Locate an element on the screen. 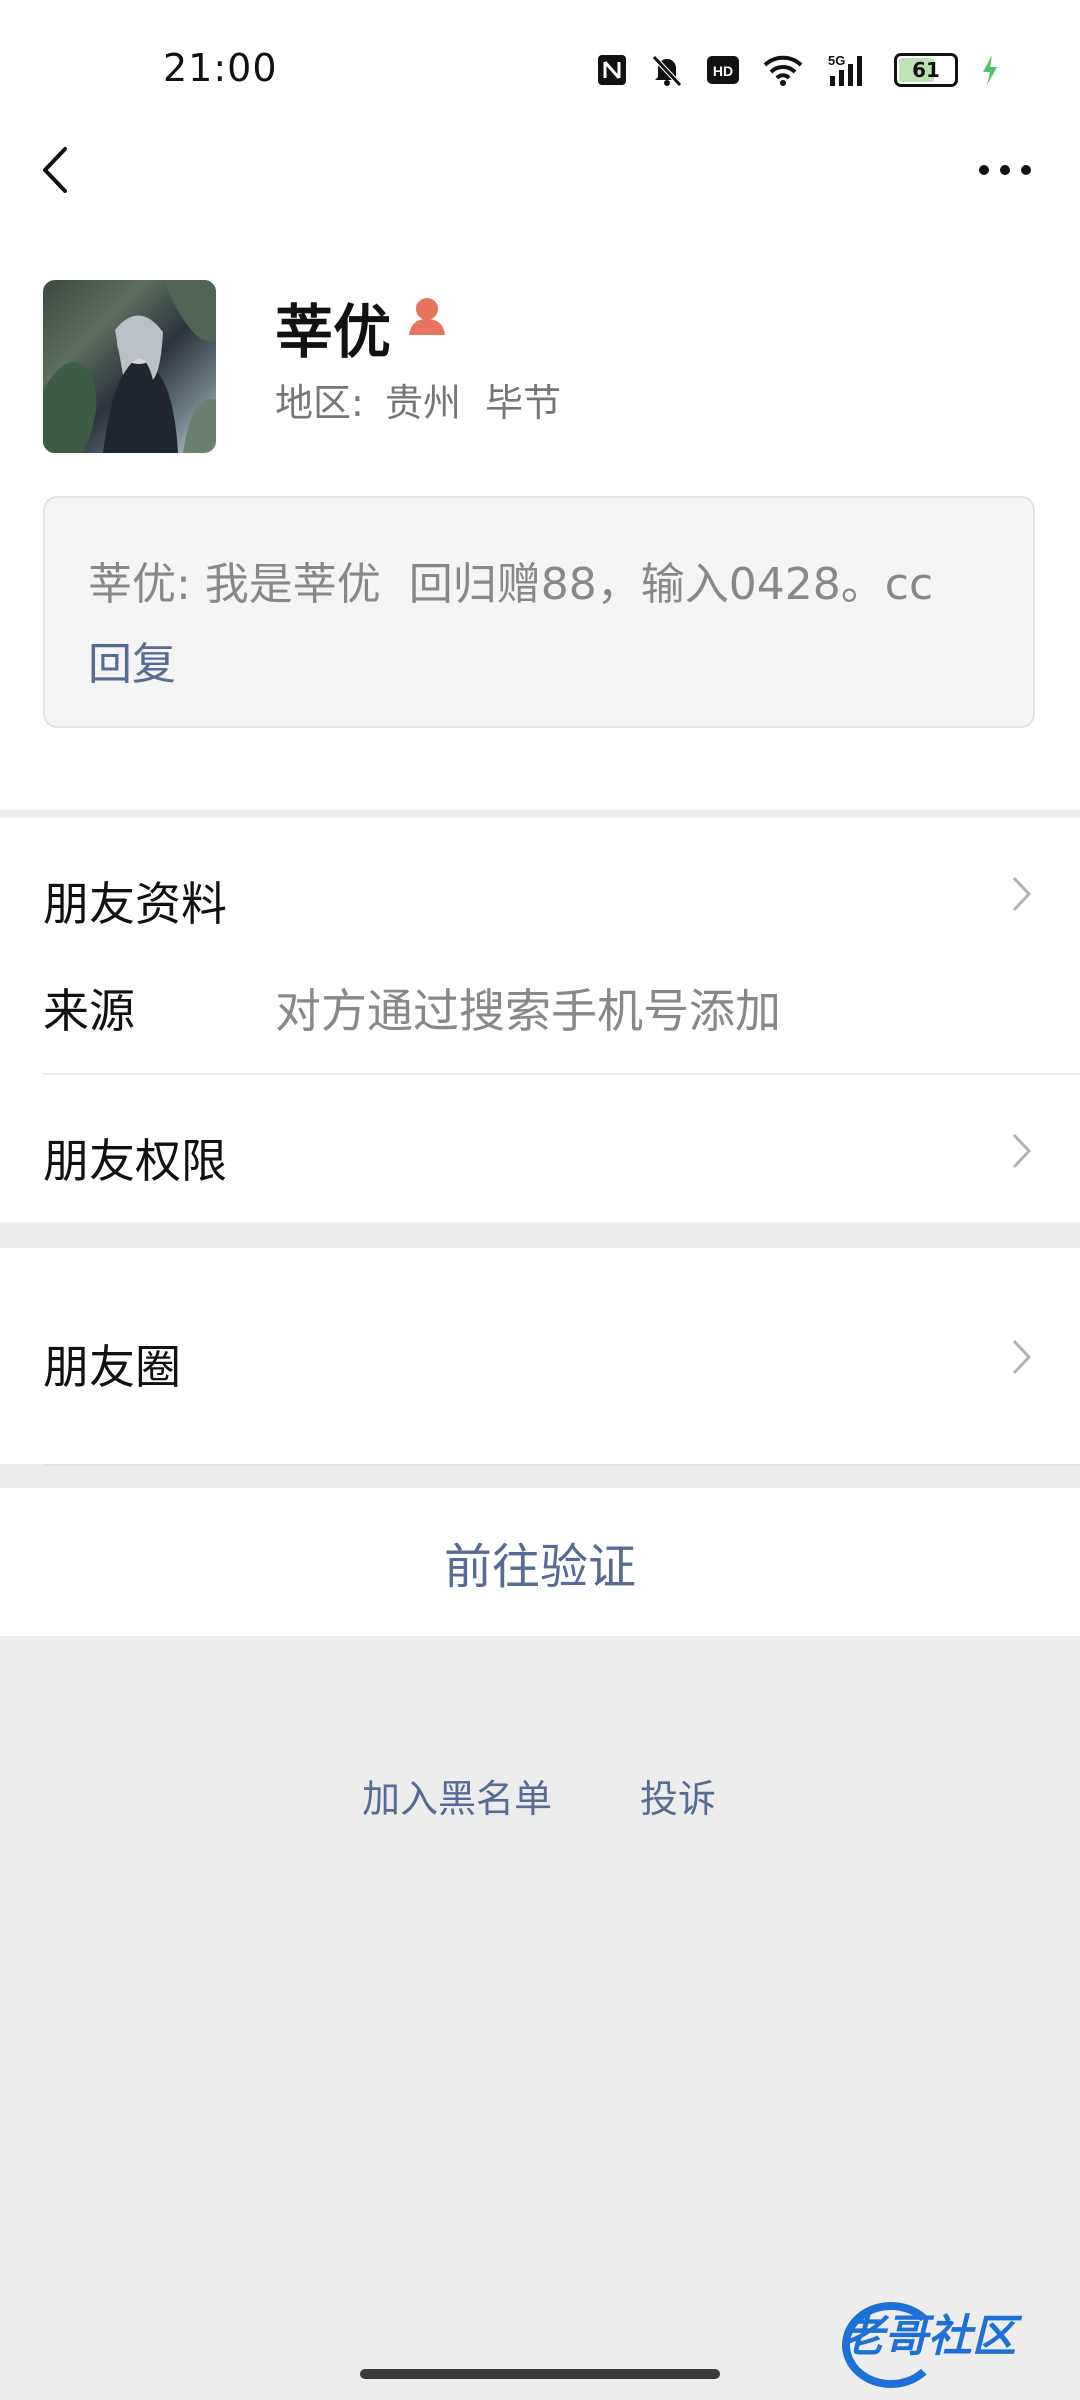 This screenshot has height=2400, width=1080. verification-message-box is located at coordinates (539, 612).